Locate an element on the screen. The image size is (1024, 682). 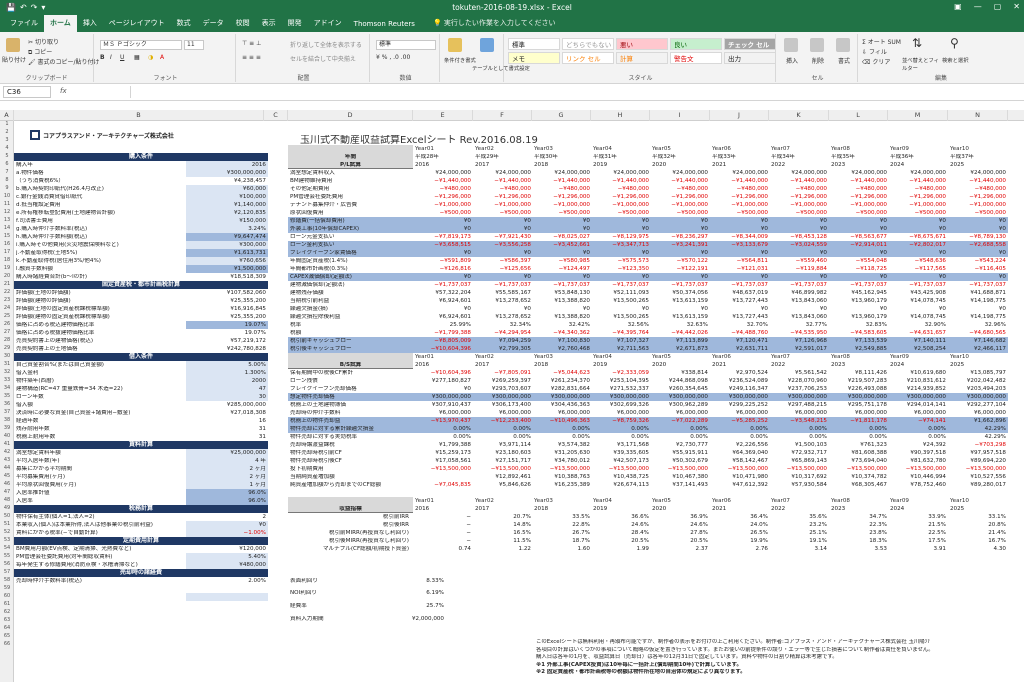
column-header-k: K is located at coordinates (799, 115).